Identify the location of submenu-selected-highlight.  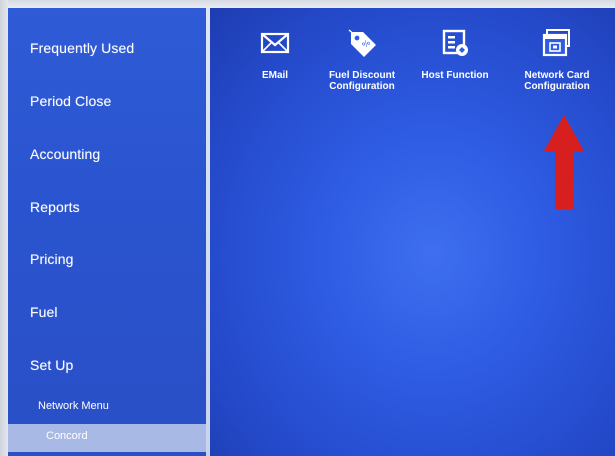
(107, 438).